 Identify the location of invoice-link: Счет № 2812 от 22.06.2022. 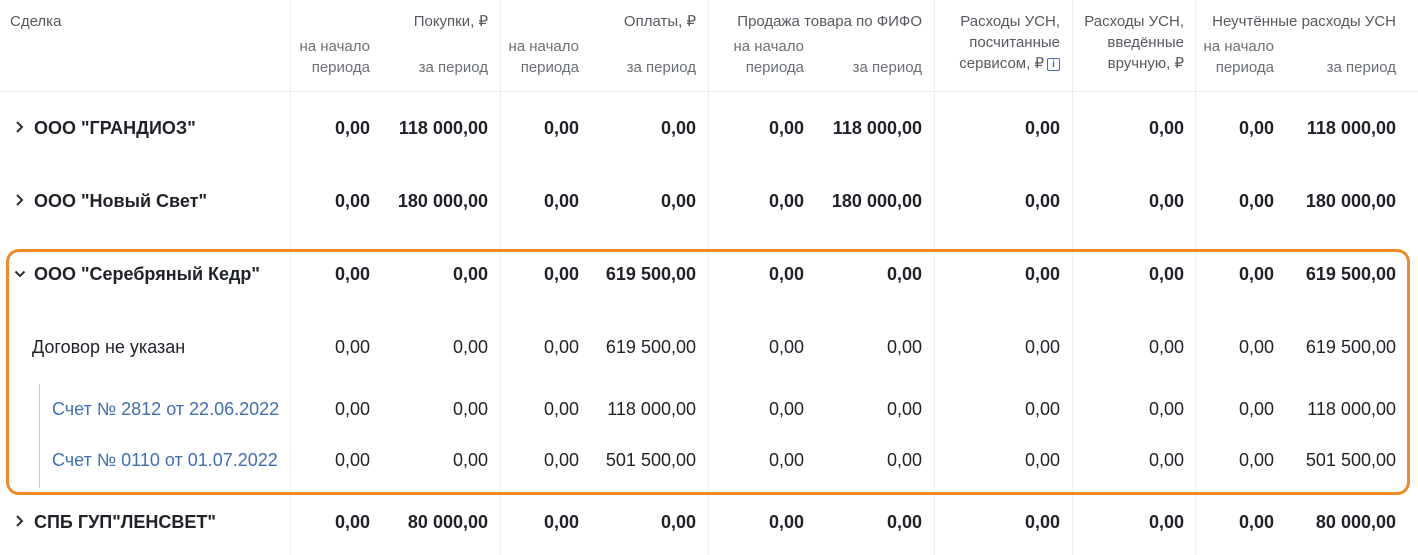
(165, 409).